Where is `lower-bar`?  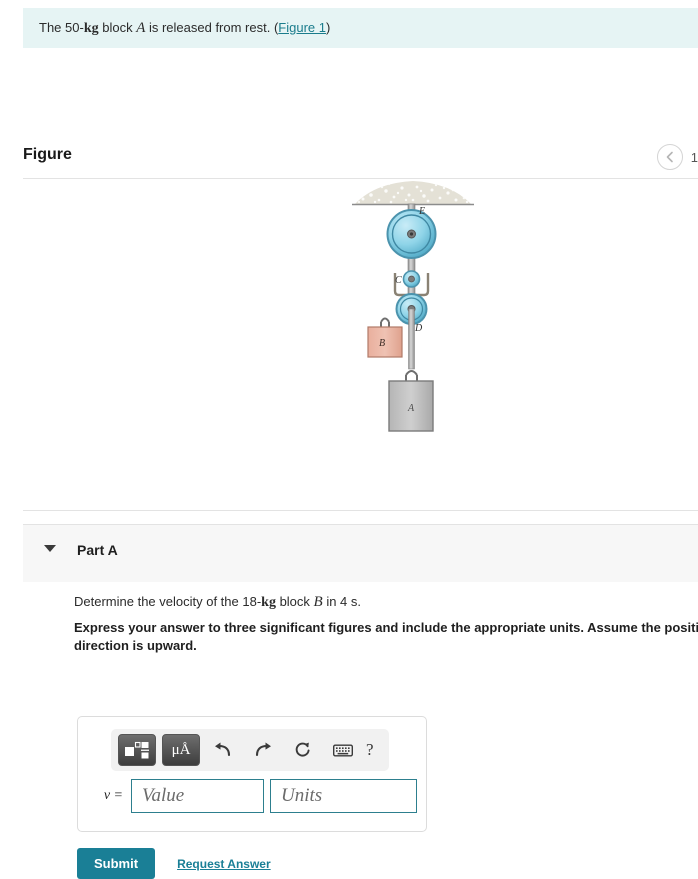 lower-bar is located at coordinates (411, 339).